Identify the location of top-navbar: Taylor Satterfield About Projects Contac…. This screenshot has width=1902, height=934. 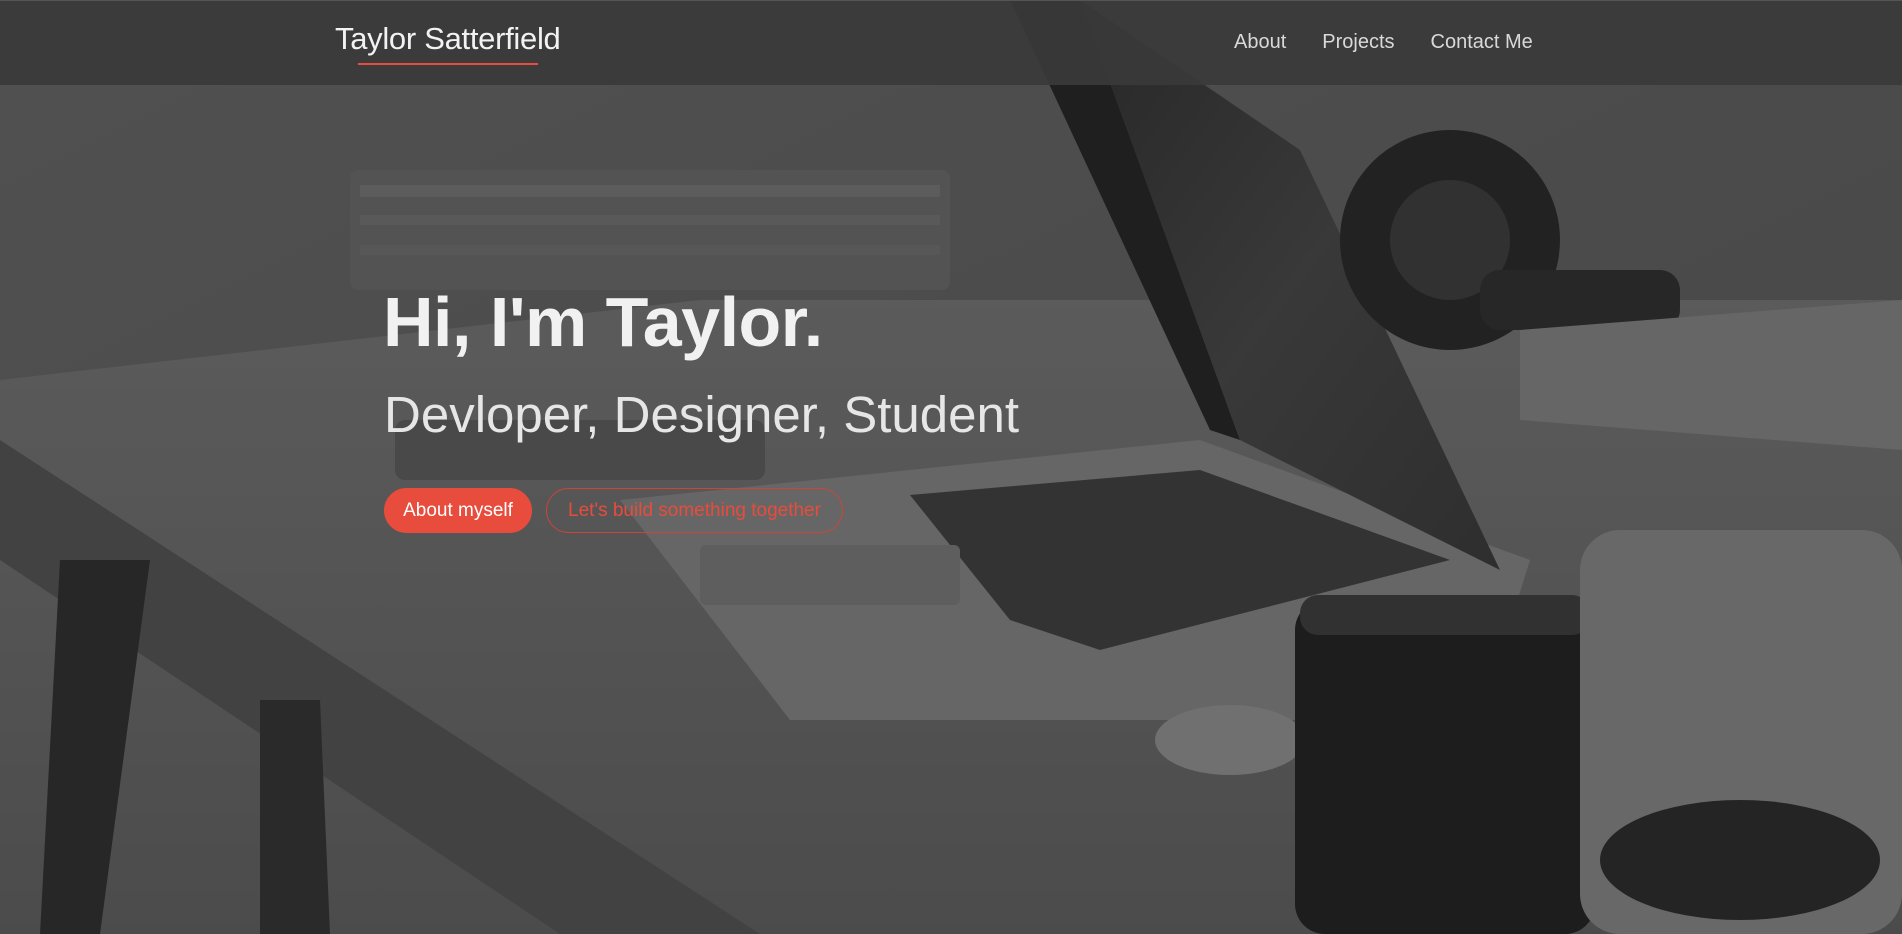
(951, 42).